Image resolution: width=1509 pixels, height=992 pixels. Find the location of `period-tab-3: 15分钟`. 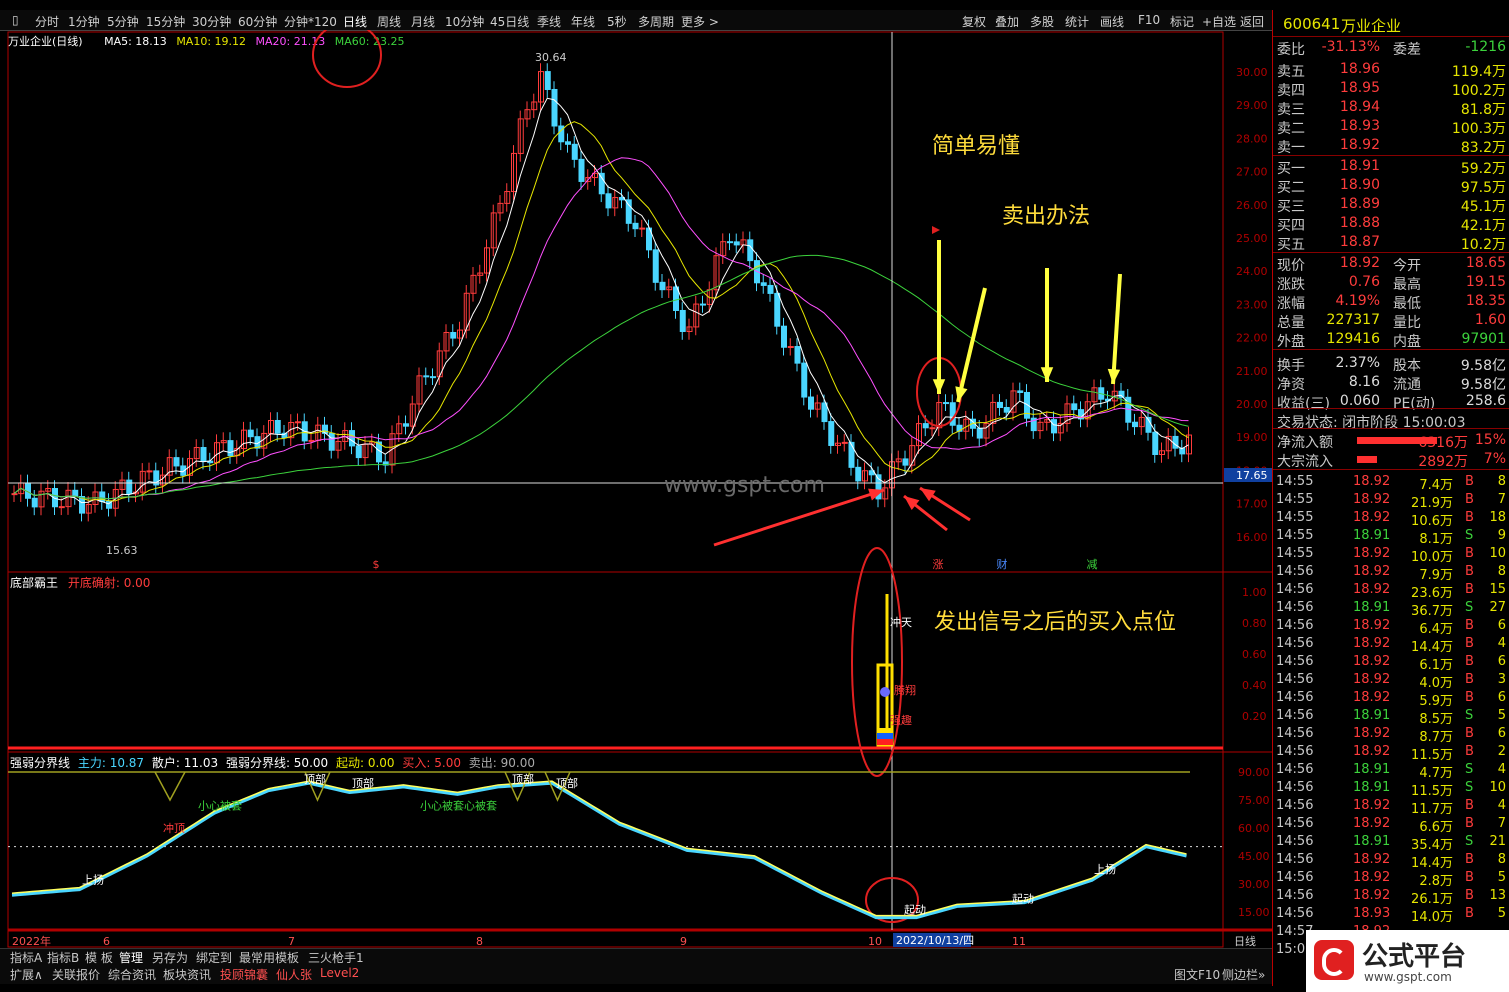

period-tab-3: 15分钟 is located at coordinates (165, 21).